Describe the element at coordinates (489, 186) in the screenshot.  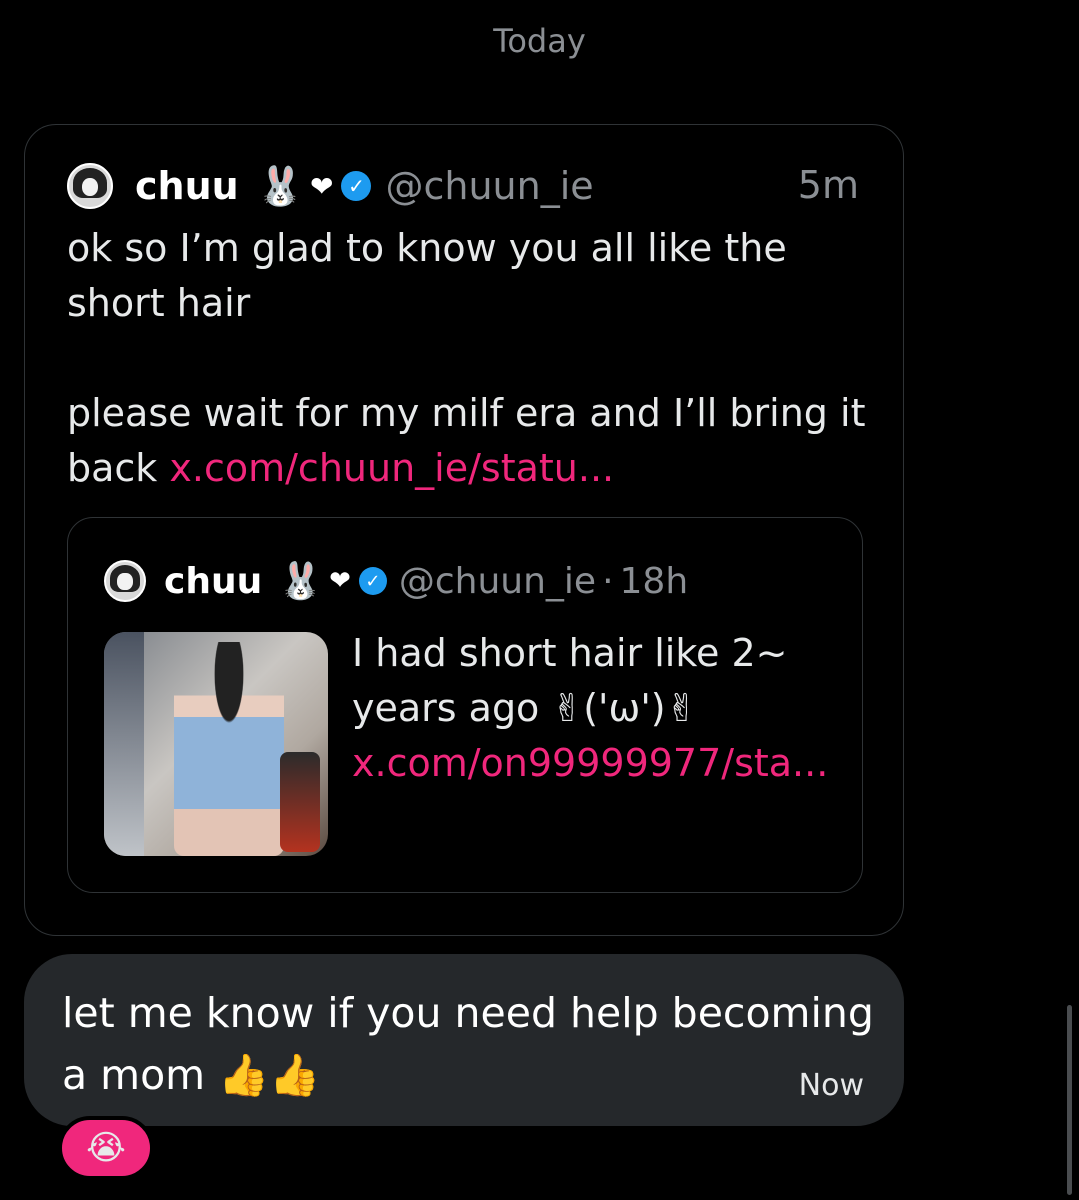
I see `handle: @chuun_ie` at that location.